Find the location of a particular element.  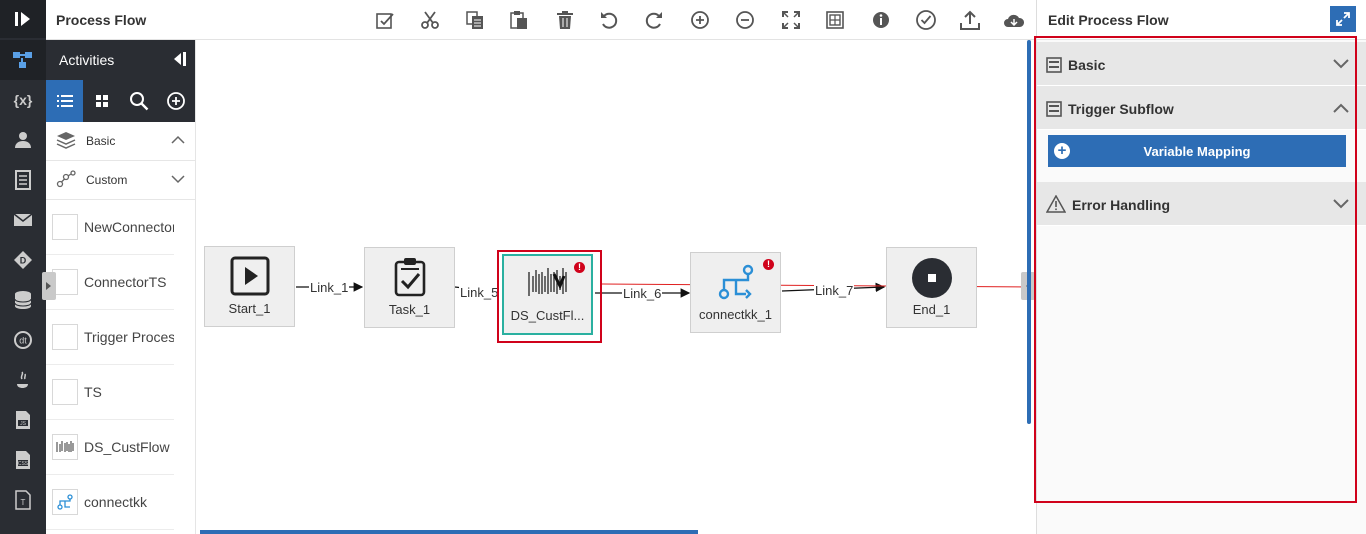

link-label: Link_7 is located at coordinates (834, 290).